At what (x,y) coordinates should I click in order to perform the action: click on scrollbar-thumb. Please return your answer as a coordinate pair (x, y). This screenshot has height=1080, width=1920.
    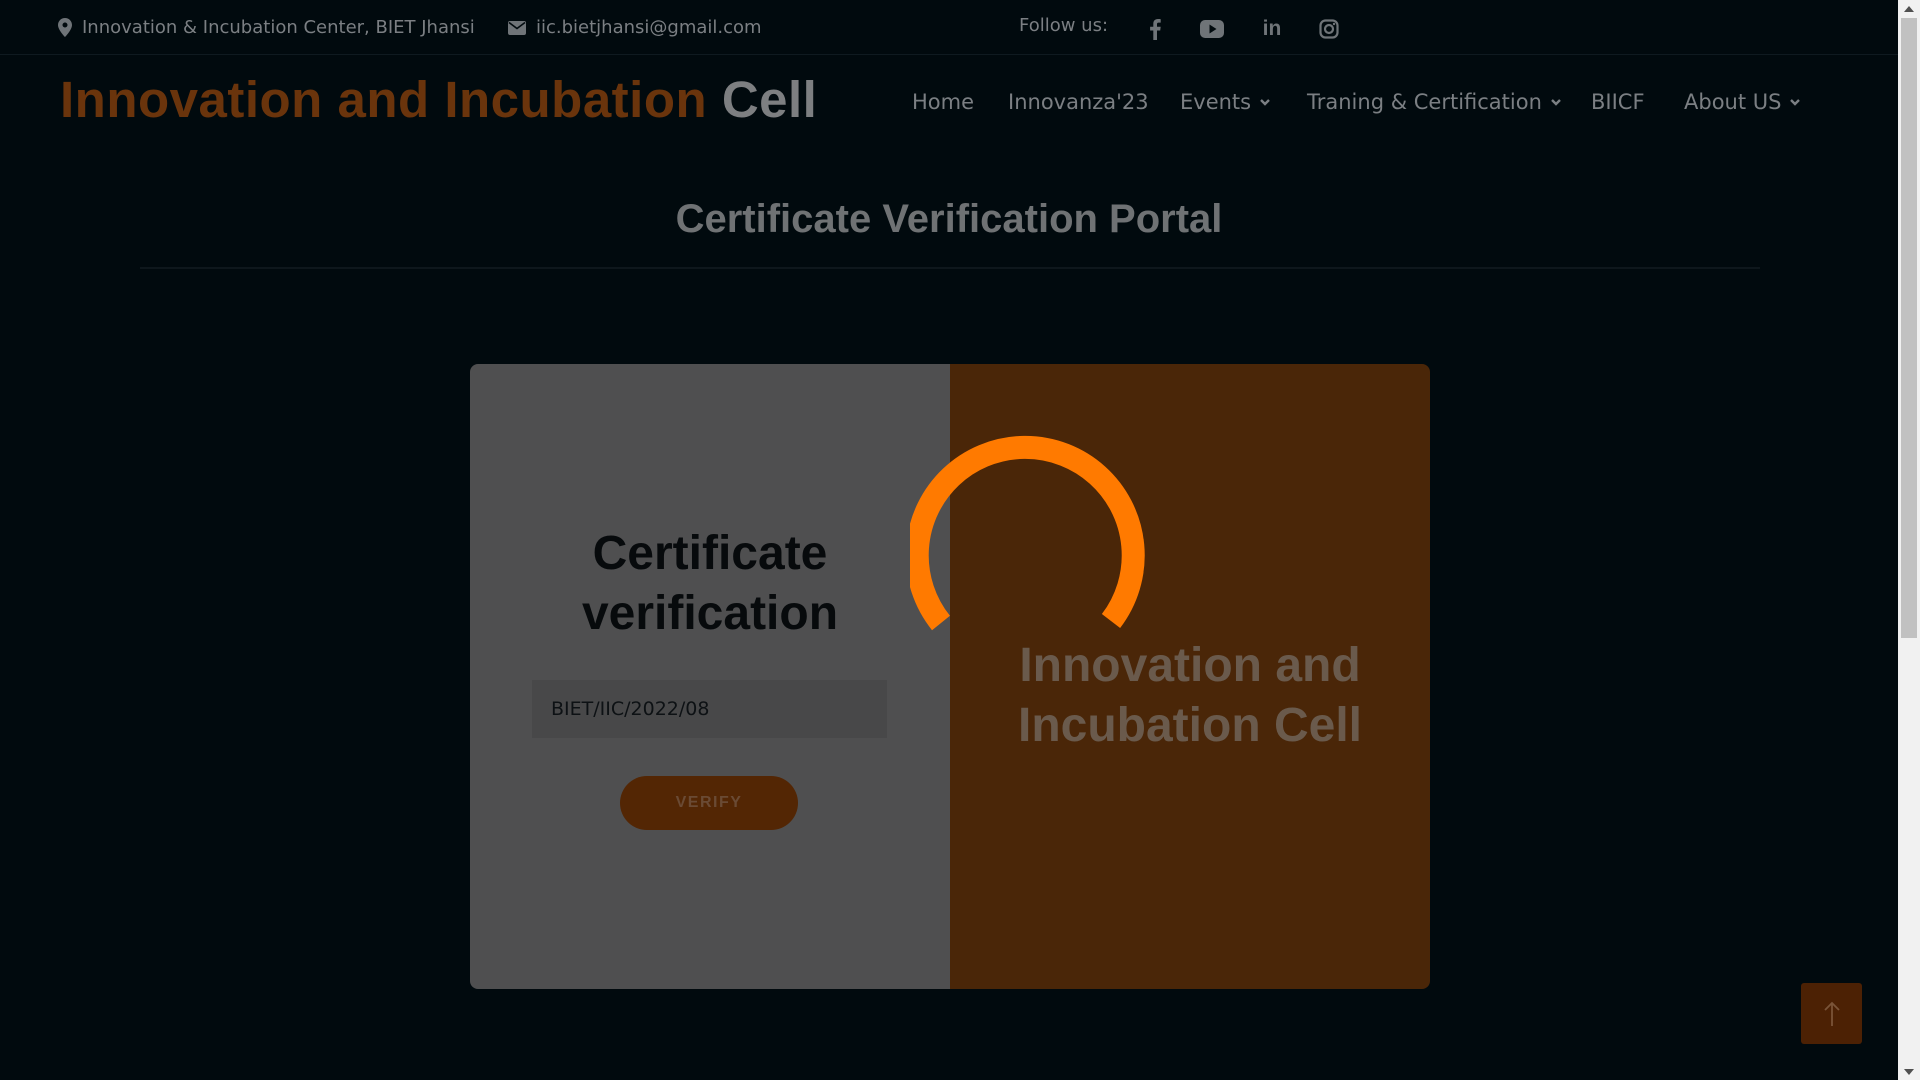
    Looking at the image, I should click on (1909, 328).